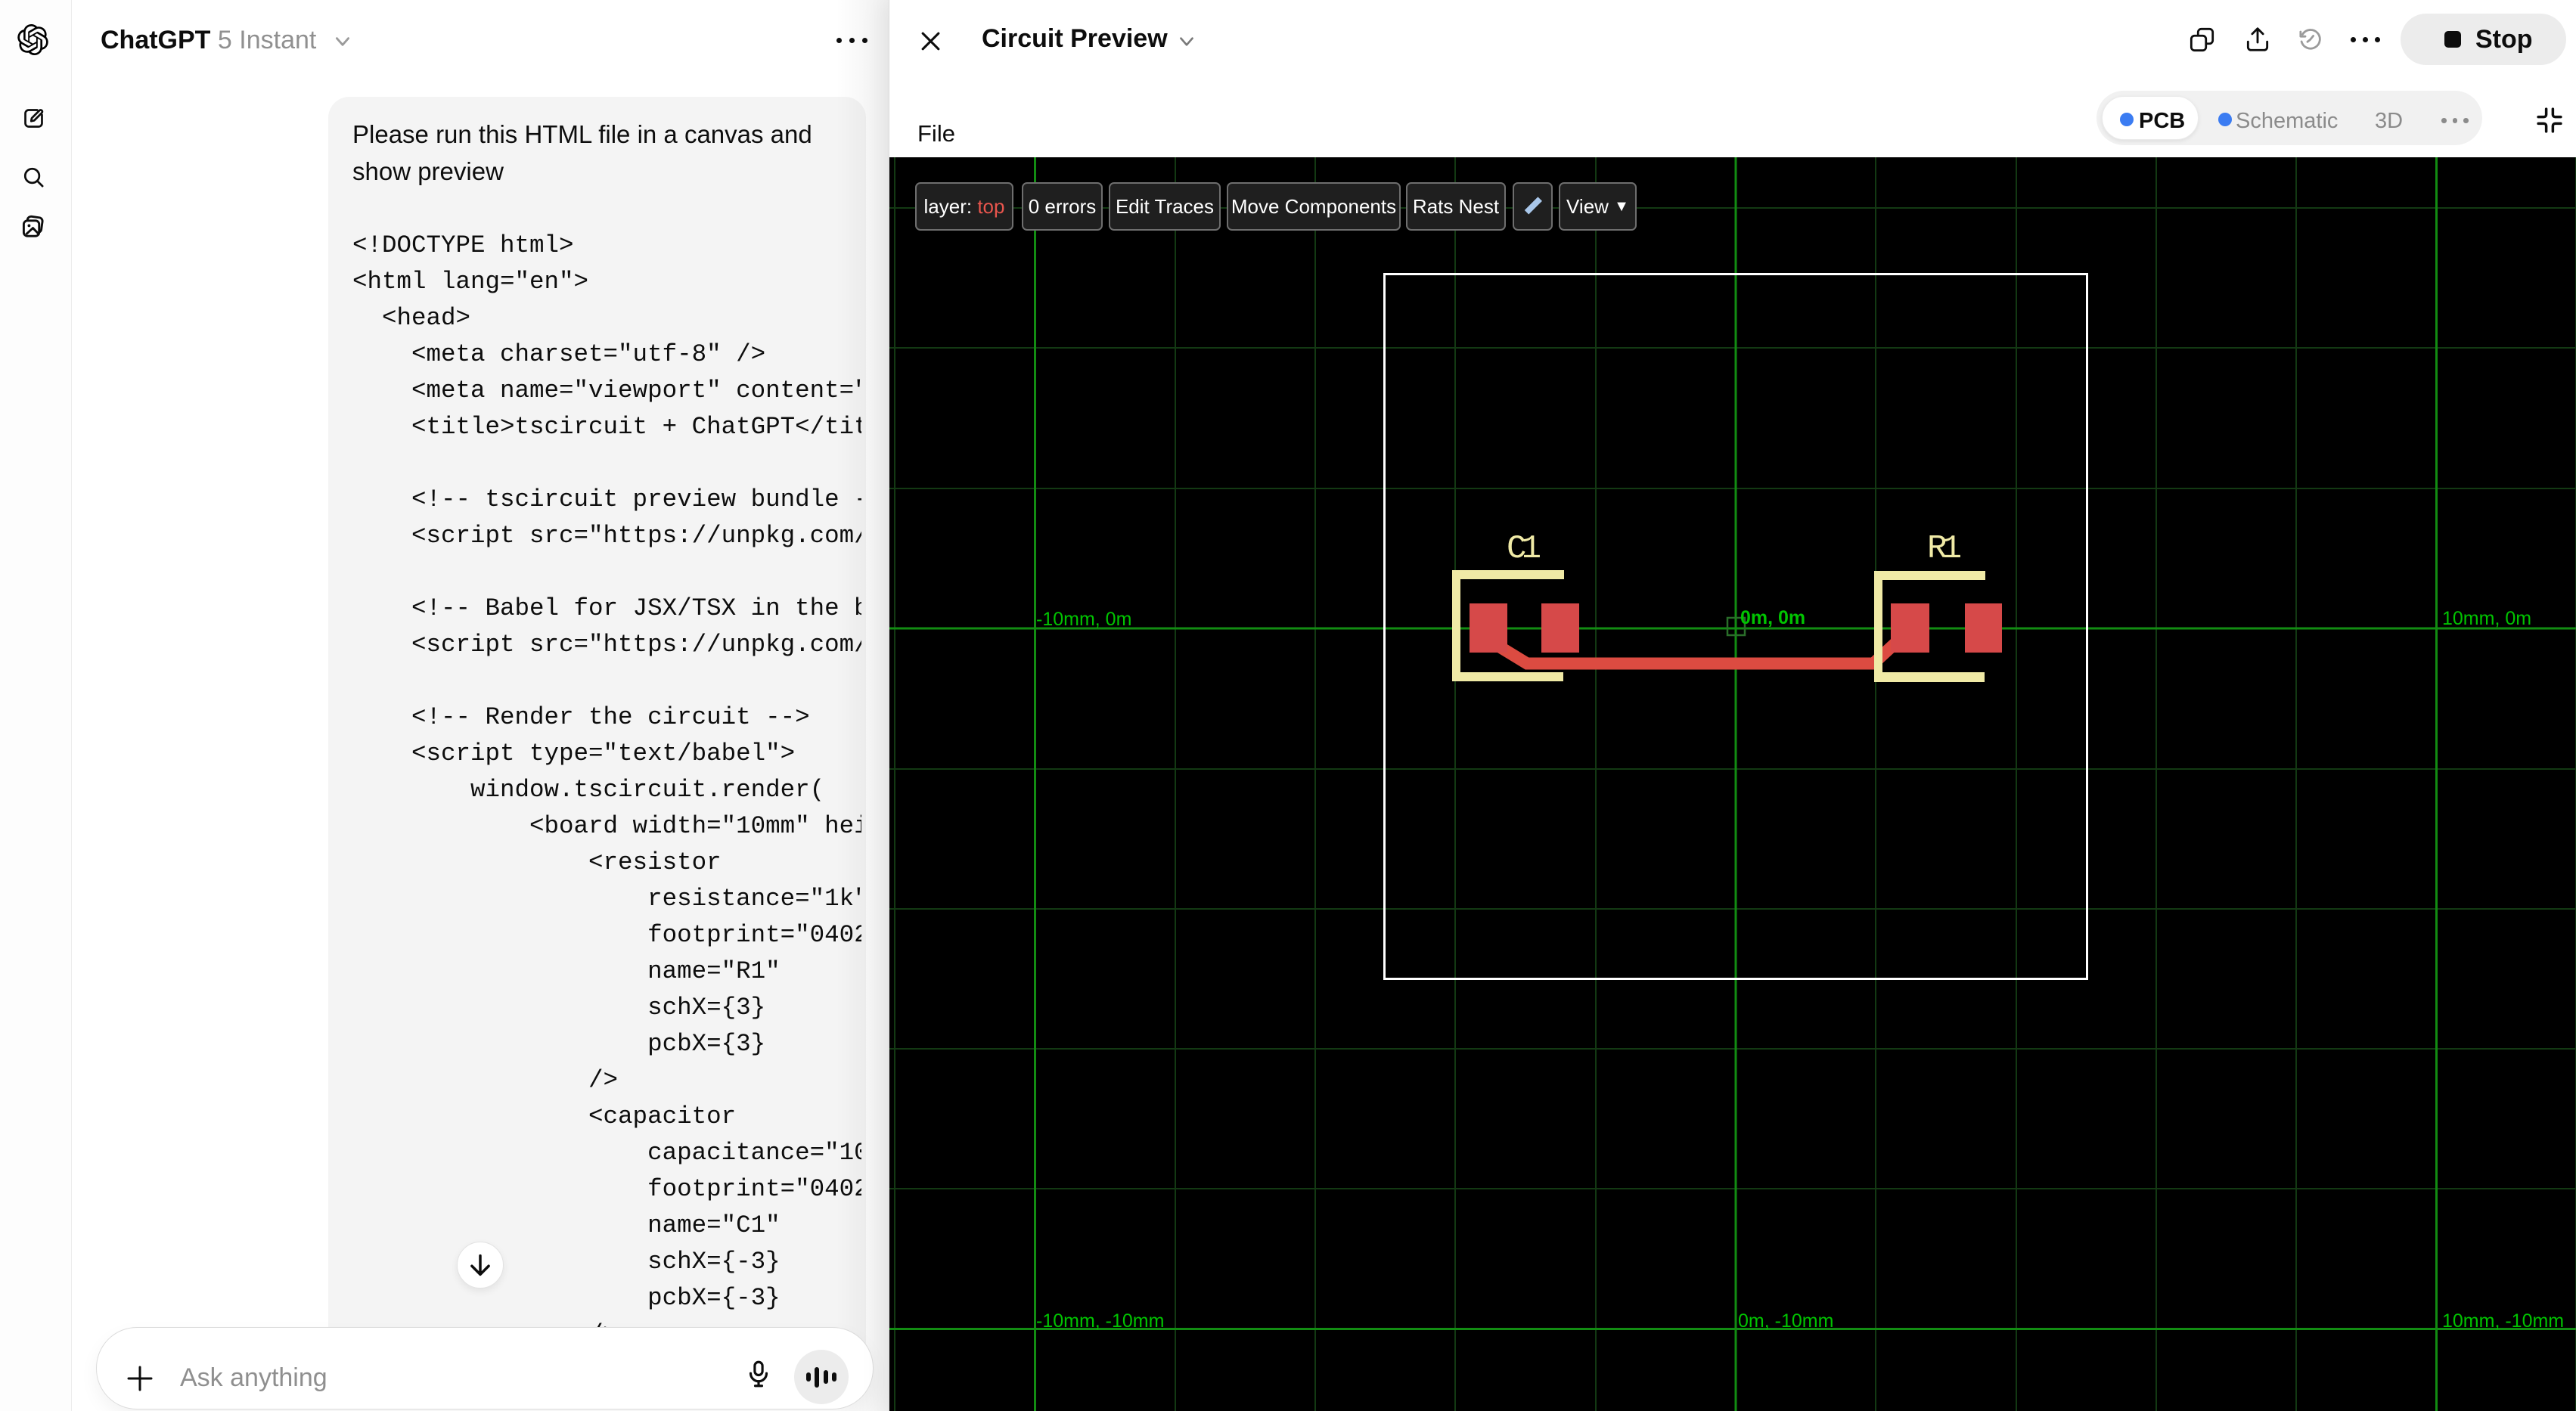  Describe the element at coordinates (1083, 619) in the screenshot. I see `svg-text: -10mm, 0m` at that location.